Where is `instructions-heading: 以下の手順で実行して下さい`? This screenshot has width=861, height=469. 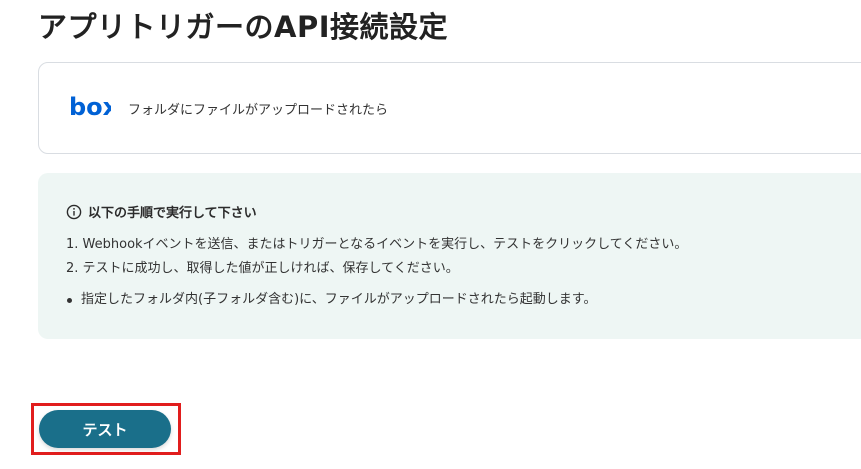
instructions-heading: 以下の手順で実行して下さい is located at coordinates (161, 211).